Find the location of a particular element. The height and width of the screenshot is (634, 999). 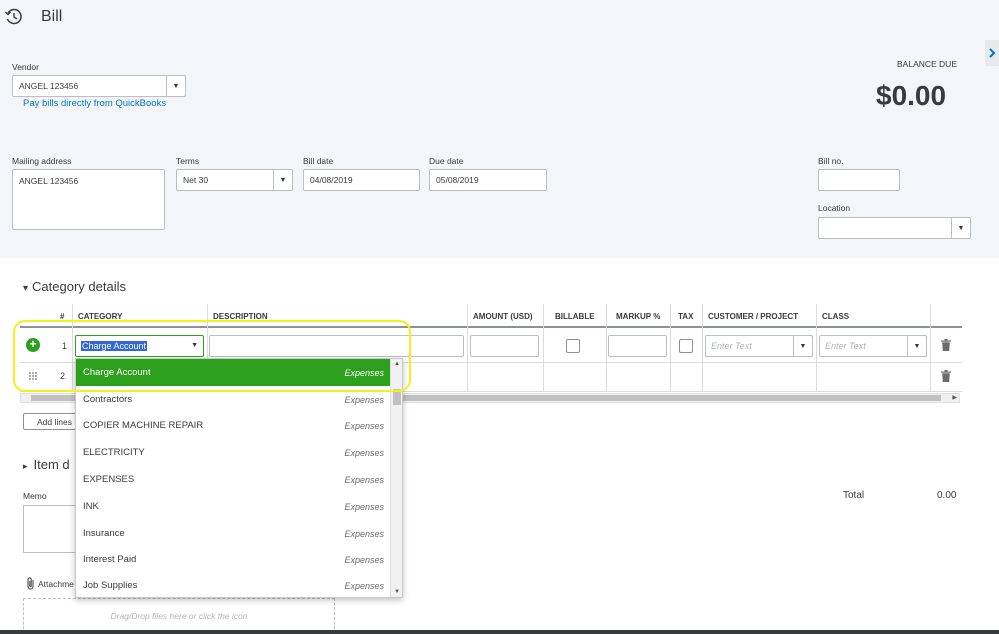

drop-hint: Drag/Drop files here or click the icon is located at coordinates (179, 616).